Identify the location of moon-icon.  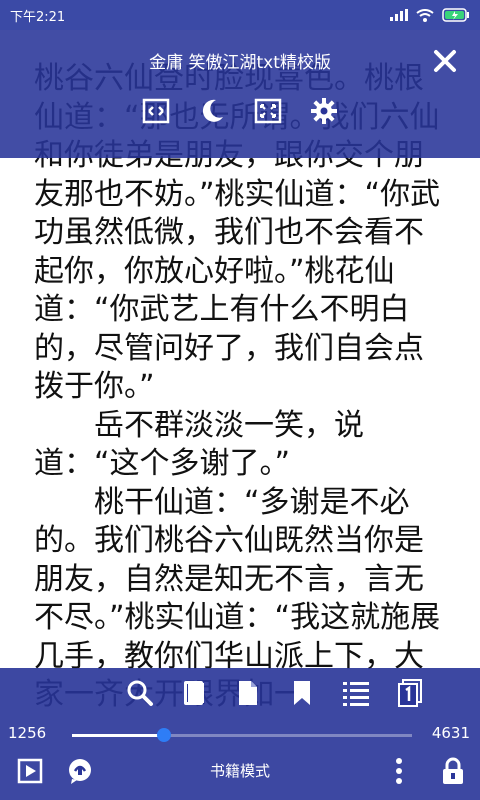
(212, 110).